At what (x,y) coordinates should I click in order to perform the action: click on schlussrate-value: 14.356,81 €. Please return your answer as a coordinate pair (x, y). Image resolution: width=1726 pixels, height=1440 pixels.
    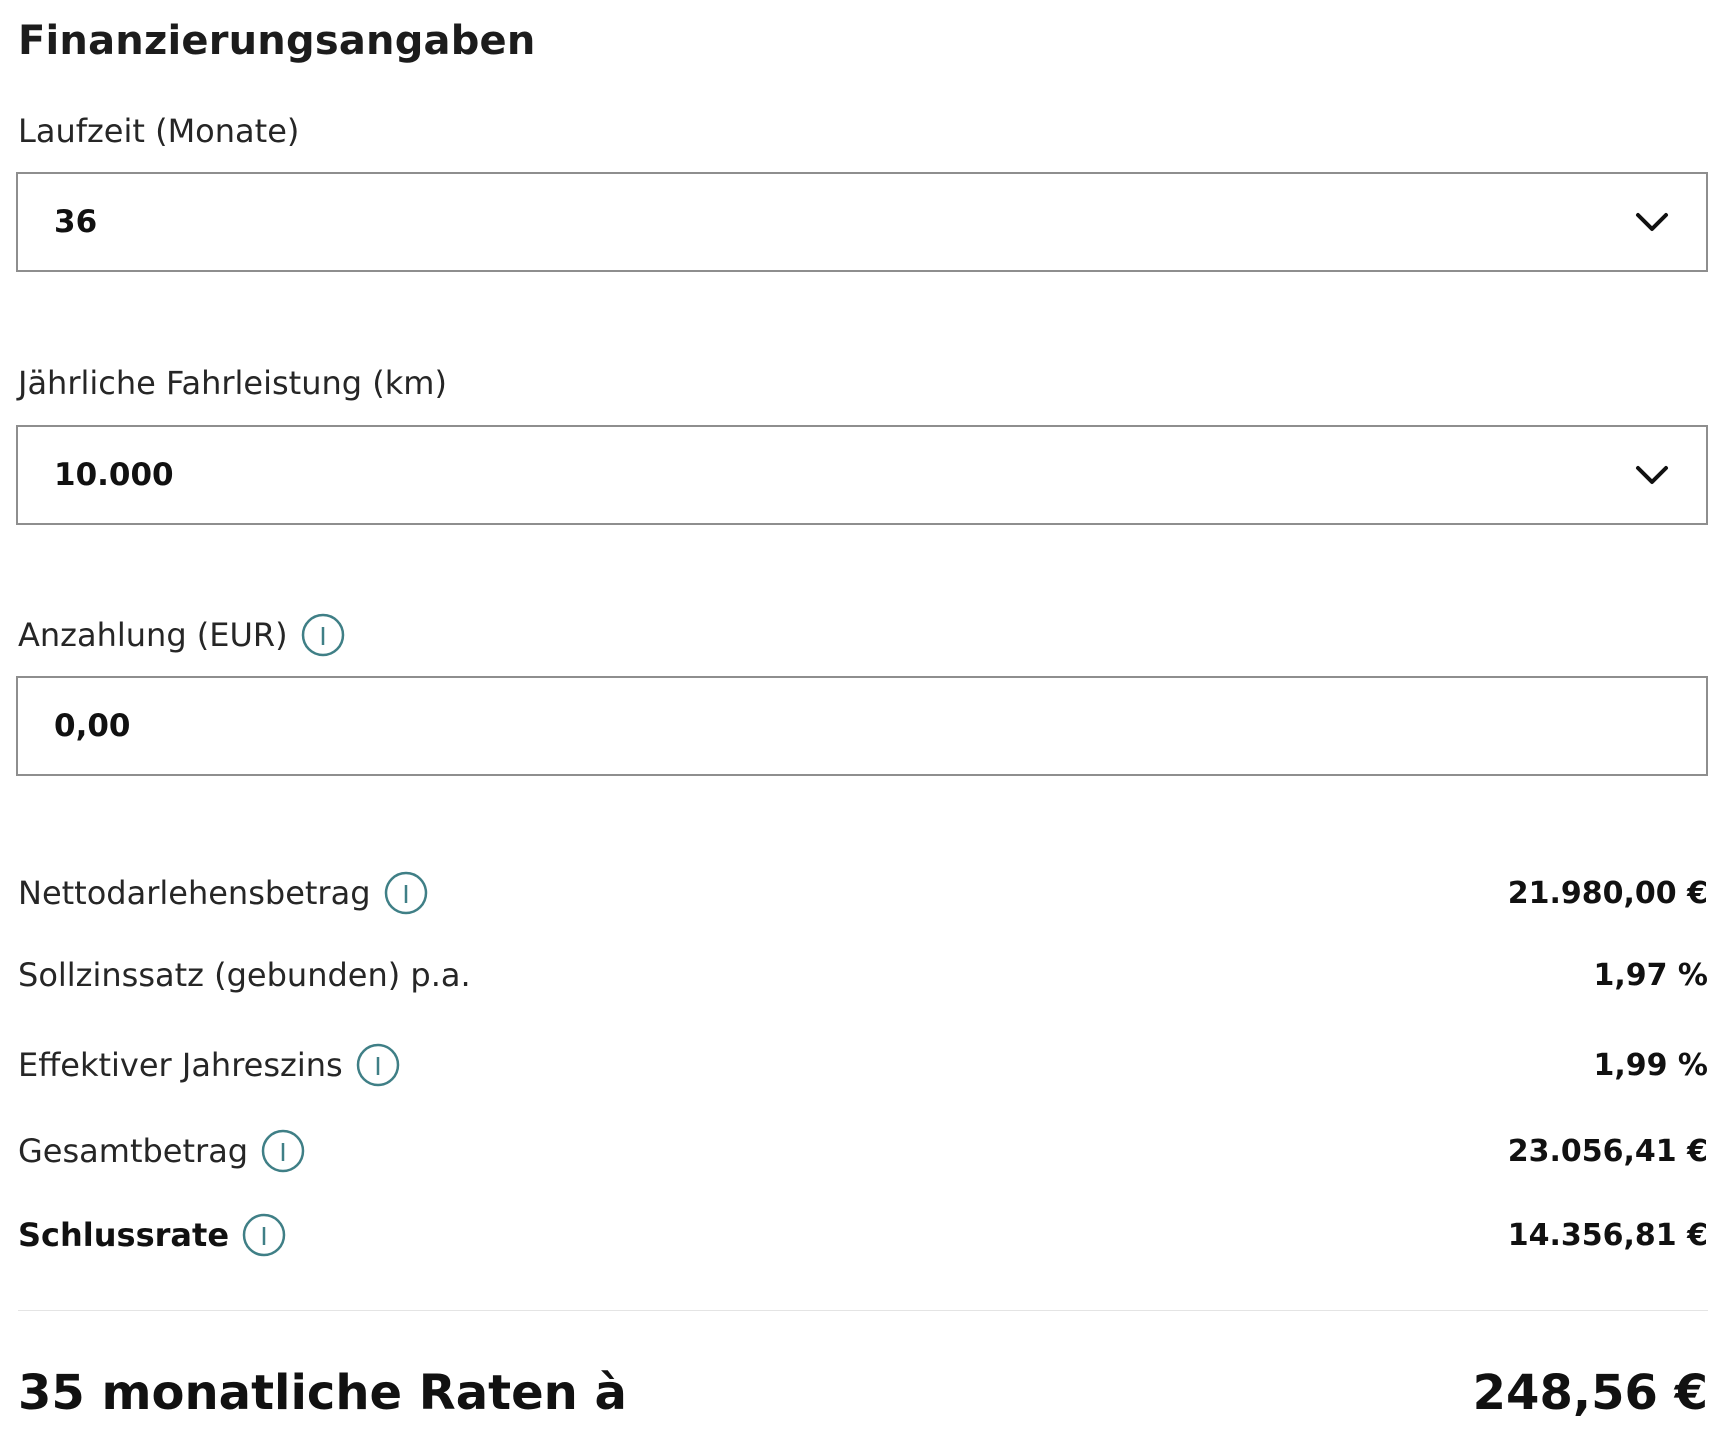
    Looking at the image, I should click on (1607, 1235).